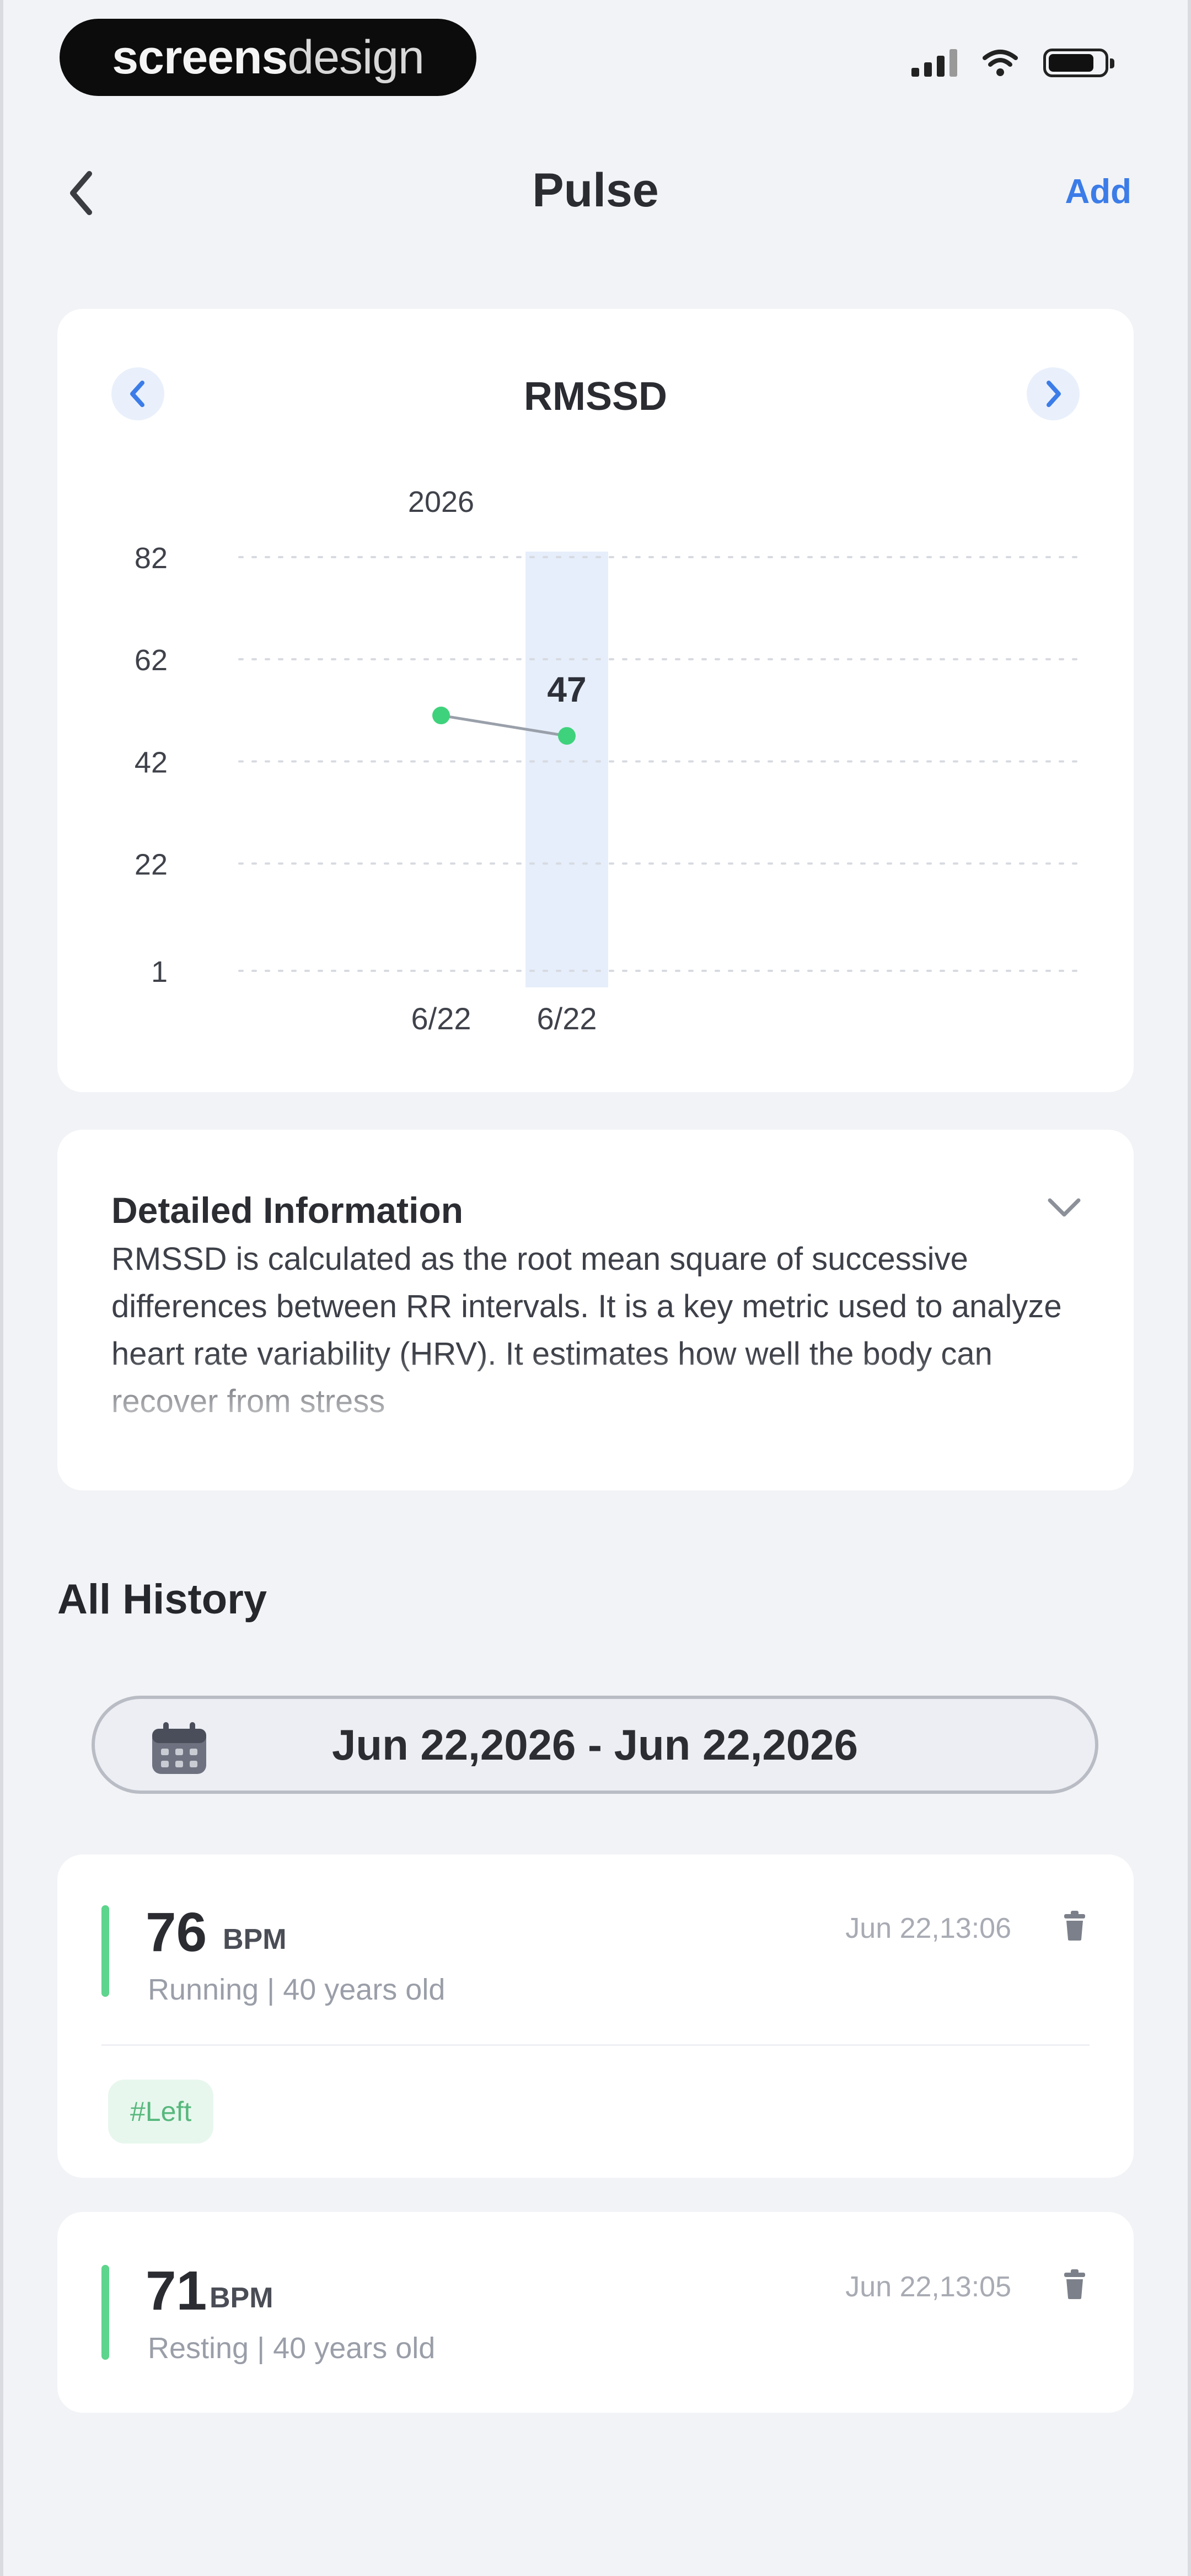 Image resolution: width=1191 pixels, height=2576 pixels. Describe the element at coordinates (288, 1210) in the screenshot. I see `detail-title: Detailed Information` at that location.